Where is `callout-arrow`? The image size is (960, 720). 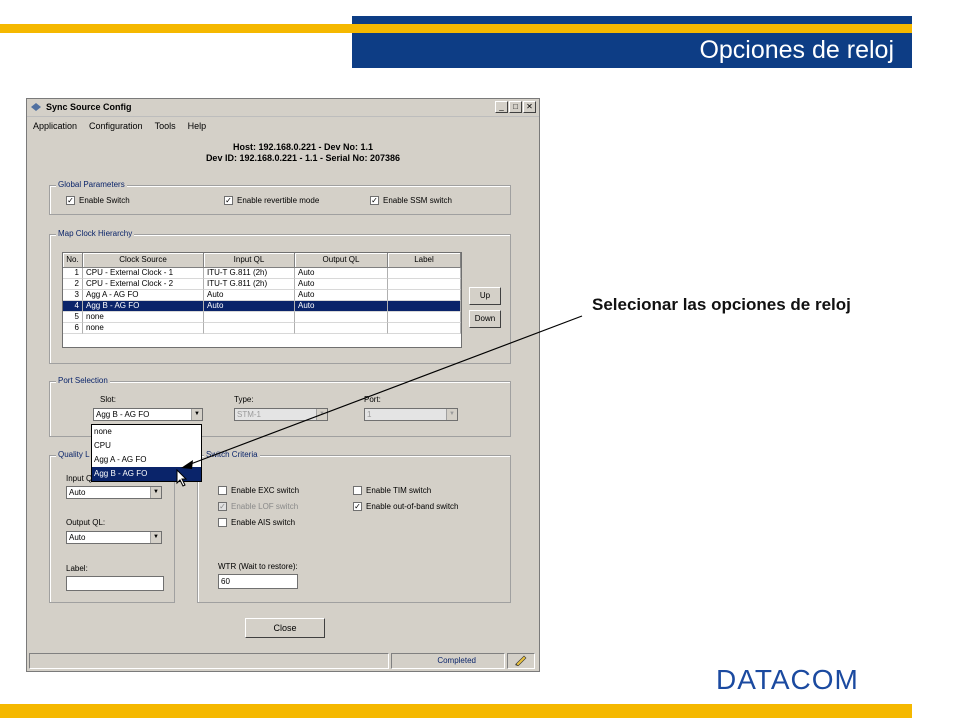
callout-arrow is located at coordinates (382, 392).